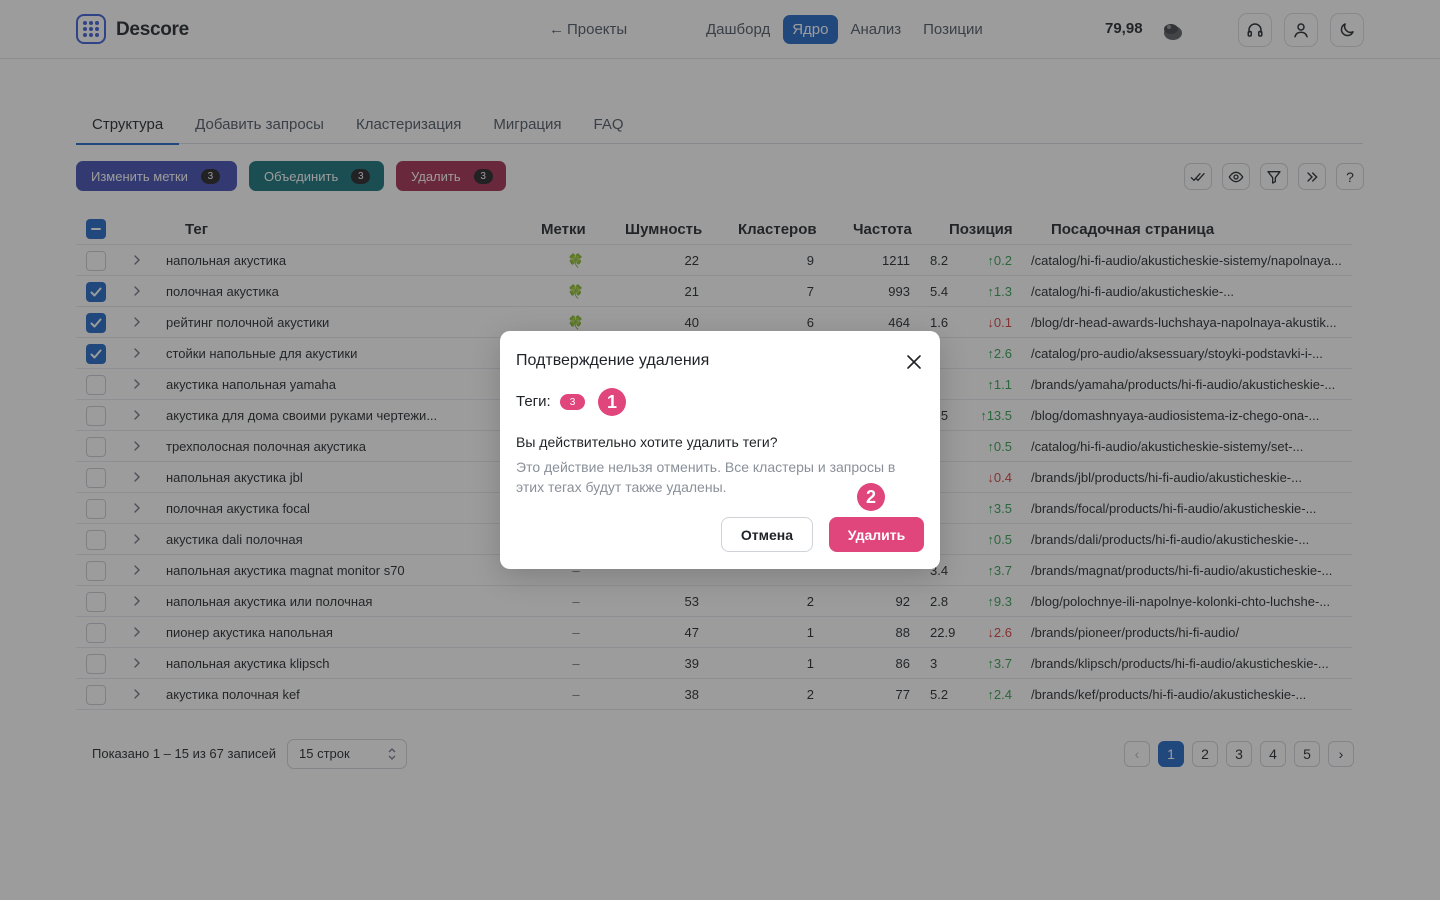 The width and height of the screenshot is (1440, 900). Describe the element at coordinates (871, 497) in the screenshot. I see `step-marker-2: 2` at that location.